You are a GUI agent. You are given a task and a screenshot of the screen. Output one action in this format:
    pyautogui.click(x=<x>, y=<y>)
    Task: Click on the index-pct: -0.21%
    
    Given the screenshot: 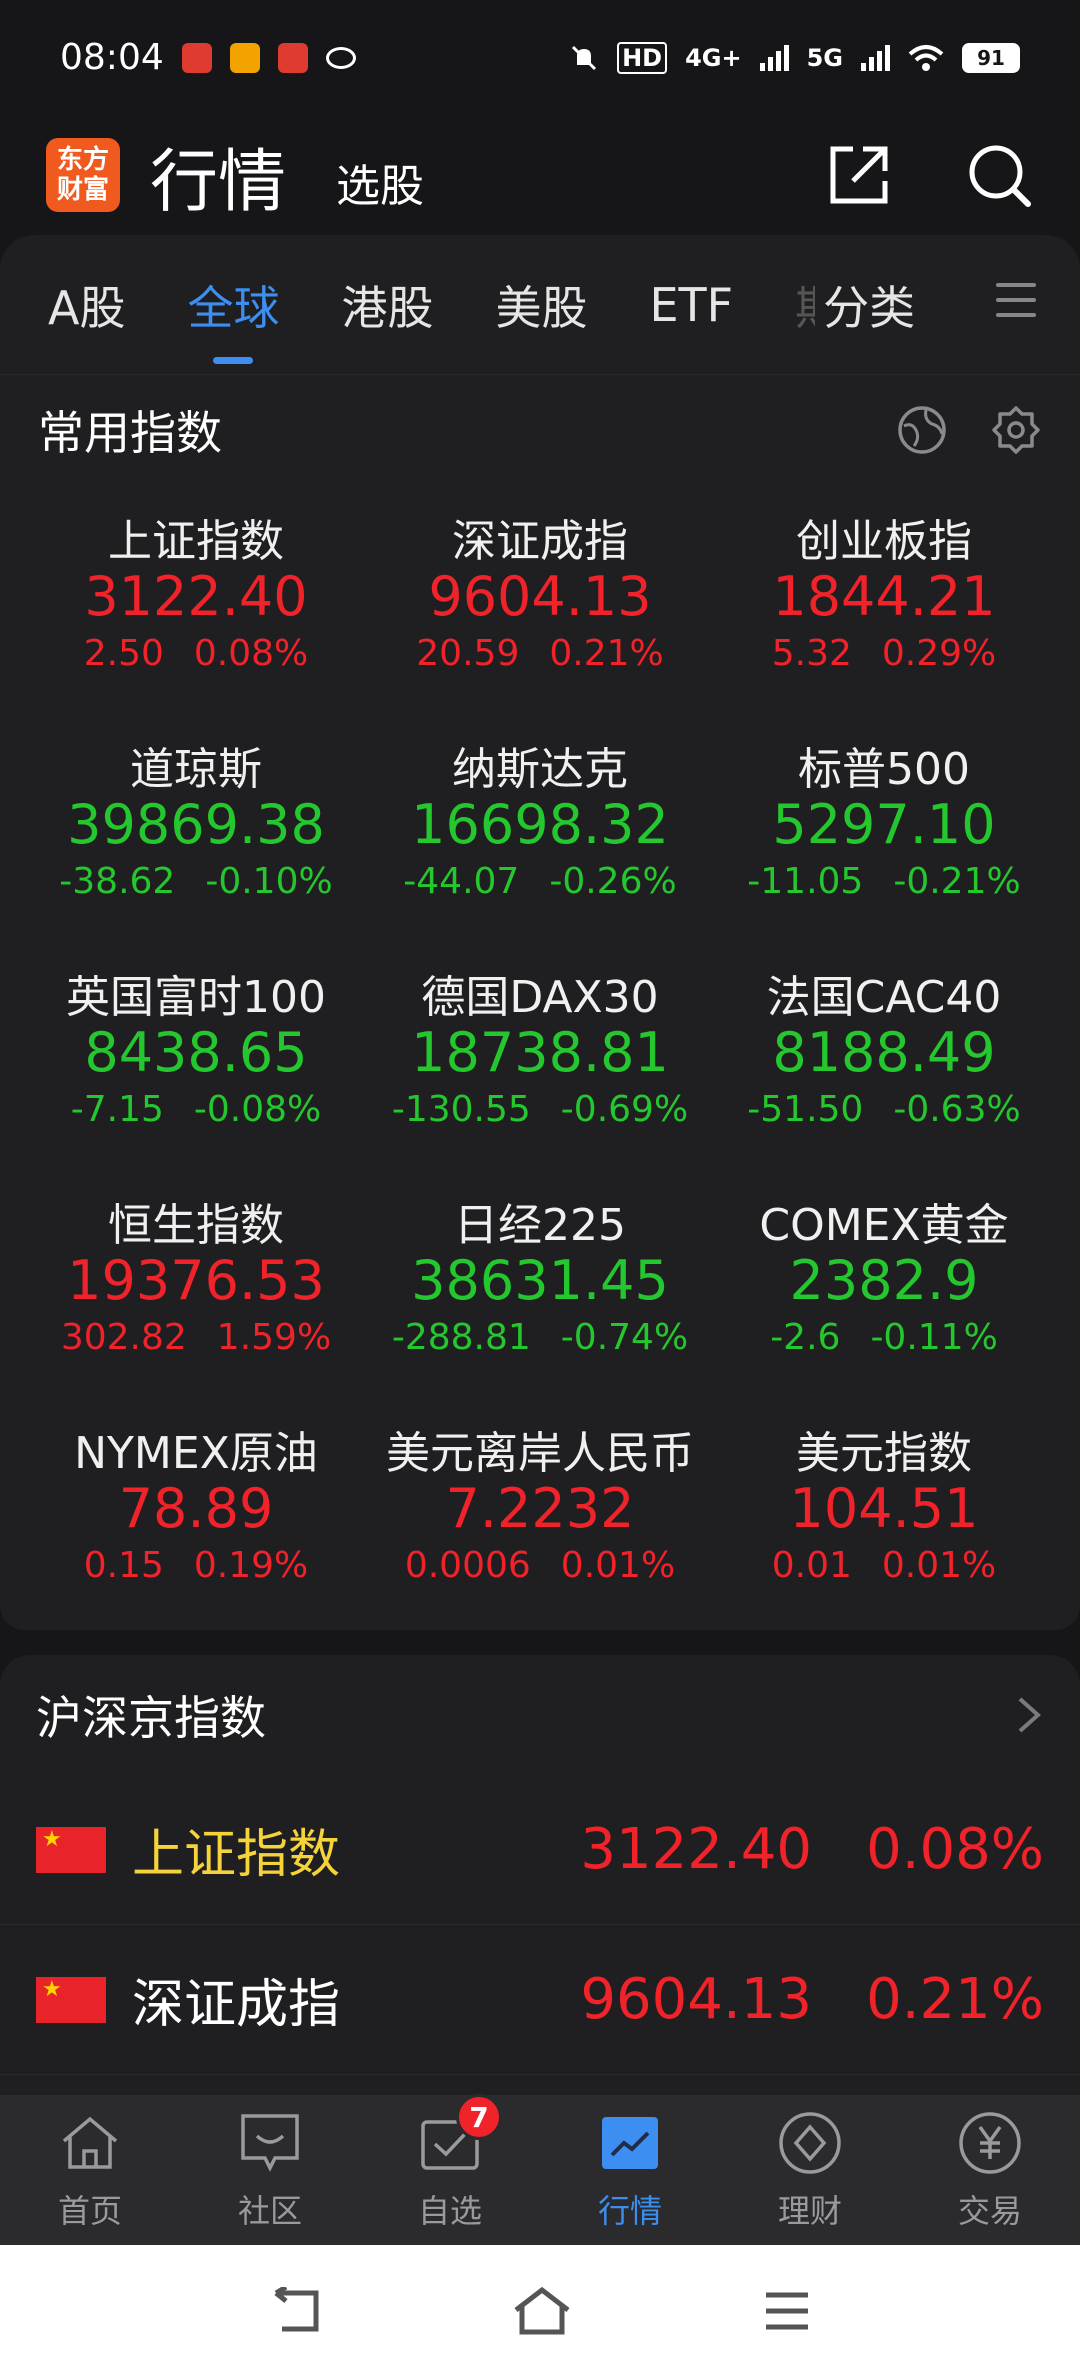 What is the action you would take?
    pyautogui.click(x=957, y=881)
    